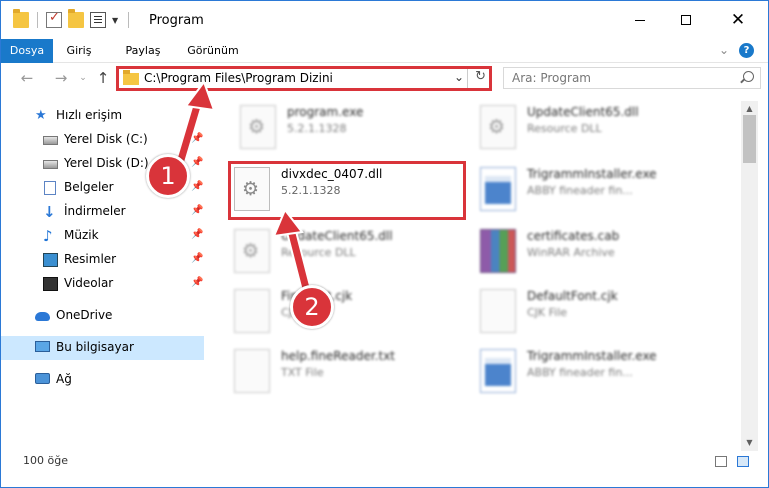 The height and width of the screenshot is (488, 769). What do you see at coordinates (467, 78) in the screenshot?
I see `address-divider` at bounding box center [467, 78].